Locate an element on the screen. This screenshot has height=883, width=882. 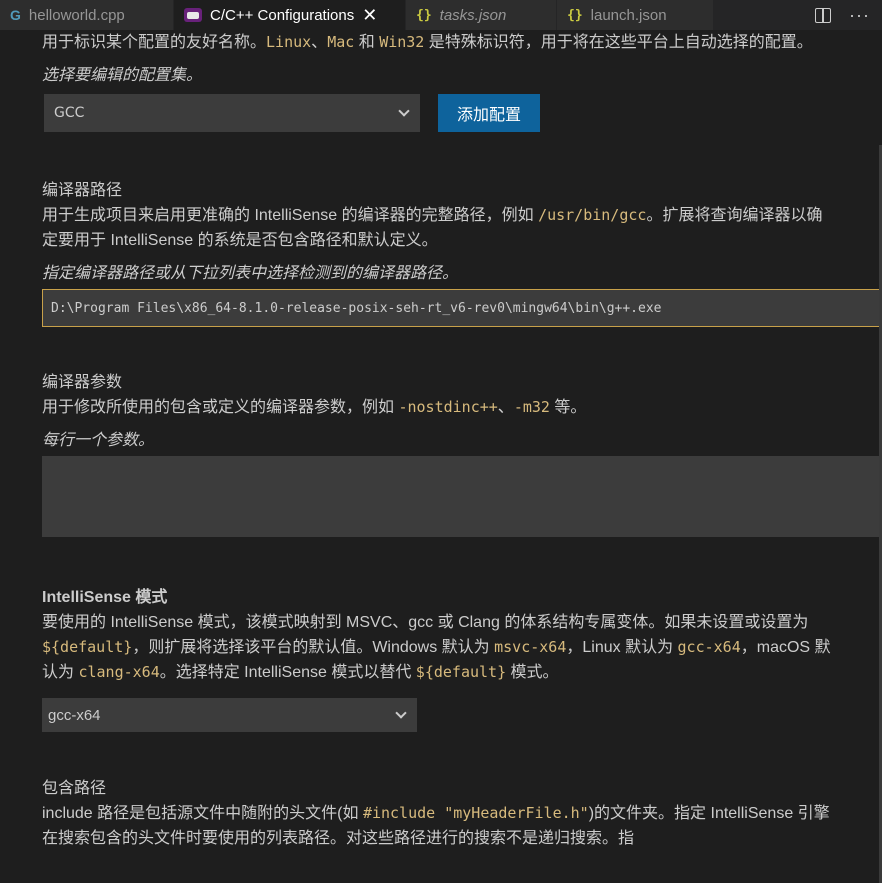
tab-tasks-json: {} tasks.json is located at coordinates (481, 15).